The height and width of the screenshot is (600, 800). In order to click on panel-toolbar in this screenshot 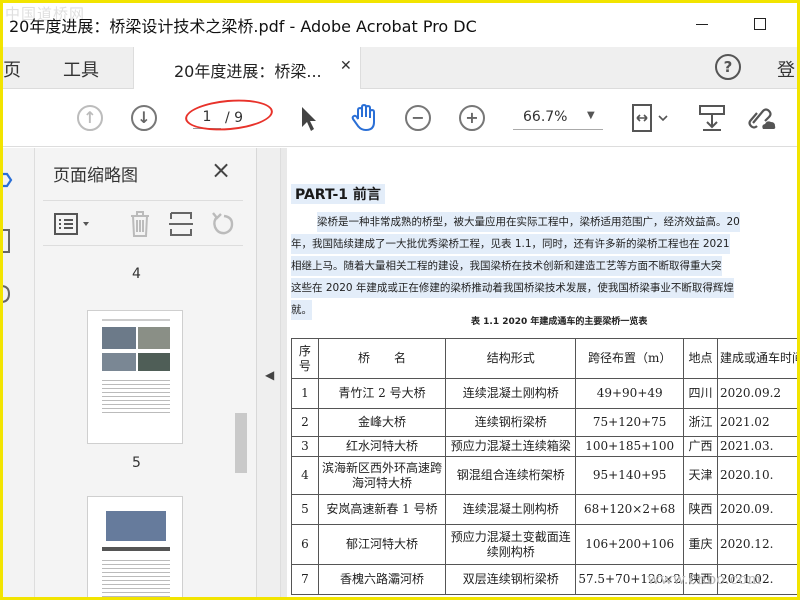, I will do `click(143, 223)`.